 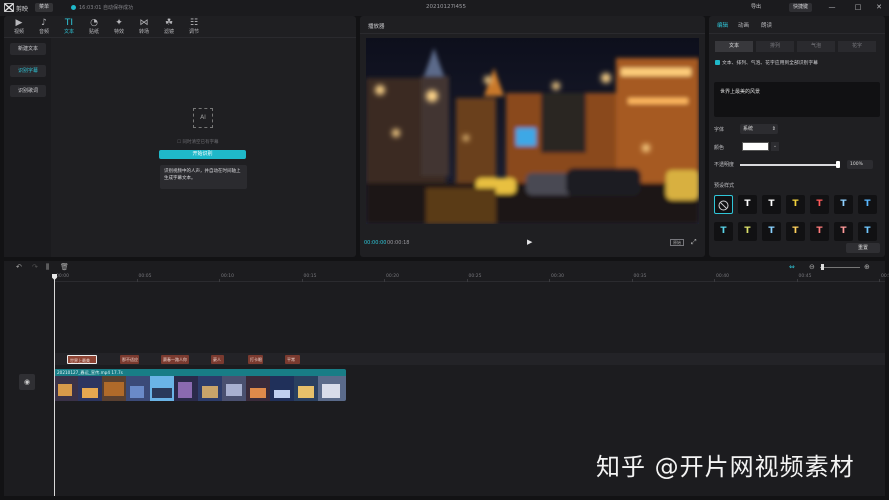 I want to click on tool-adjust: ☷ 调节, so click(x=194, y=28).